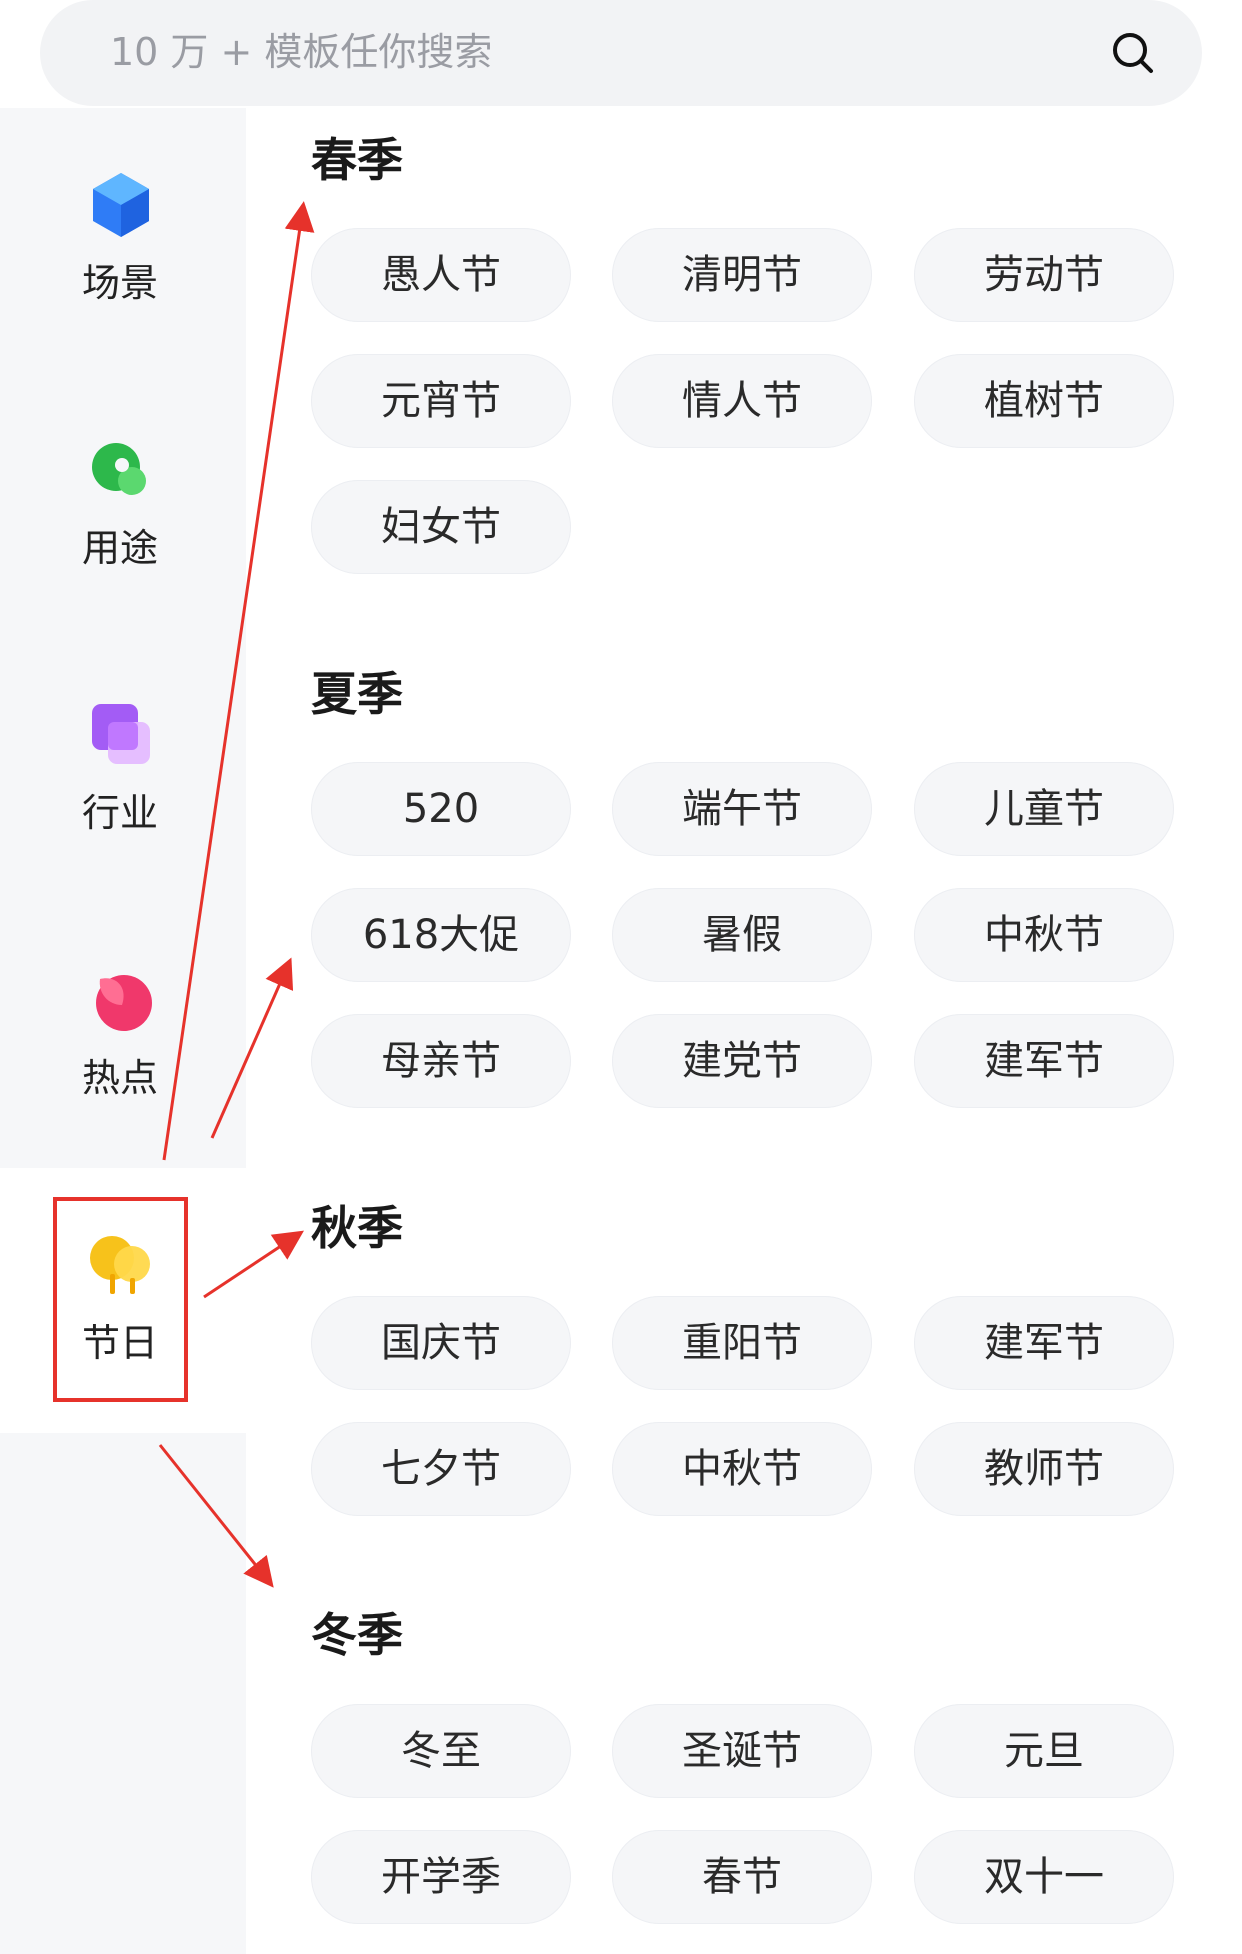  Describe the element at coordinates (742, 1751) in the screenshot. I see `tag-chip: 圣诞节` at that location.